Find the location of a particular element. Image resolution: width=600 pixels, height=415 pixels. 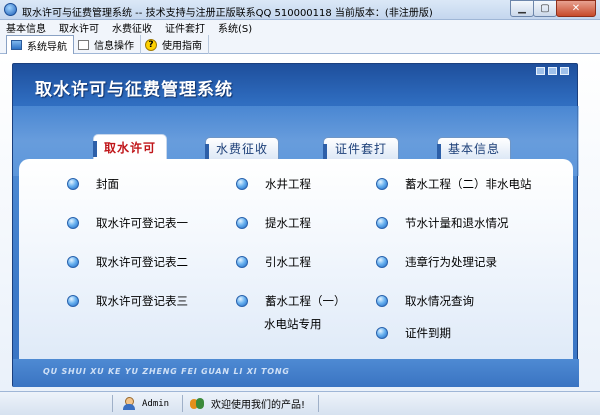

close-button: ✕ is located at coordinates (576, 8).